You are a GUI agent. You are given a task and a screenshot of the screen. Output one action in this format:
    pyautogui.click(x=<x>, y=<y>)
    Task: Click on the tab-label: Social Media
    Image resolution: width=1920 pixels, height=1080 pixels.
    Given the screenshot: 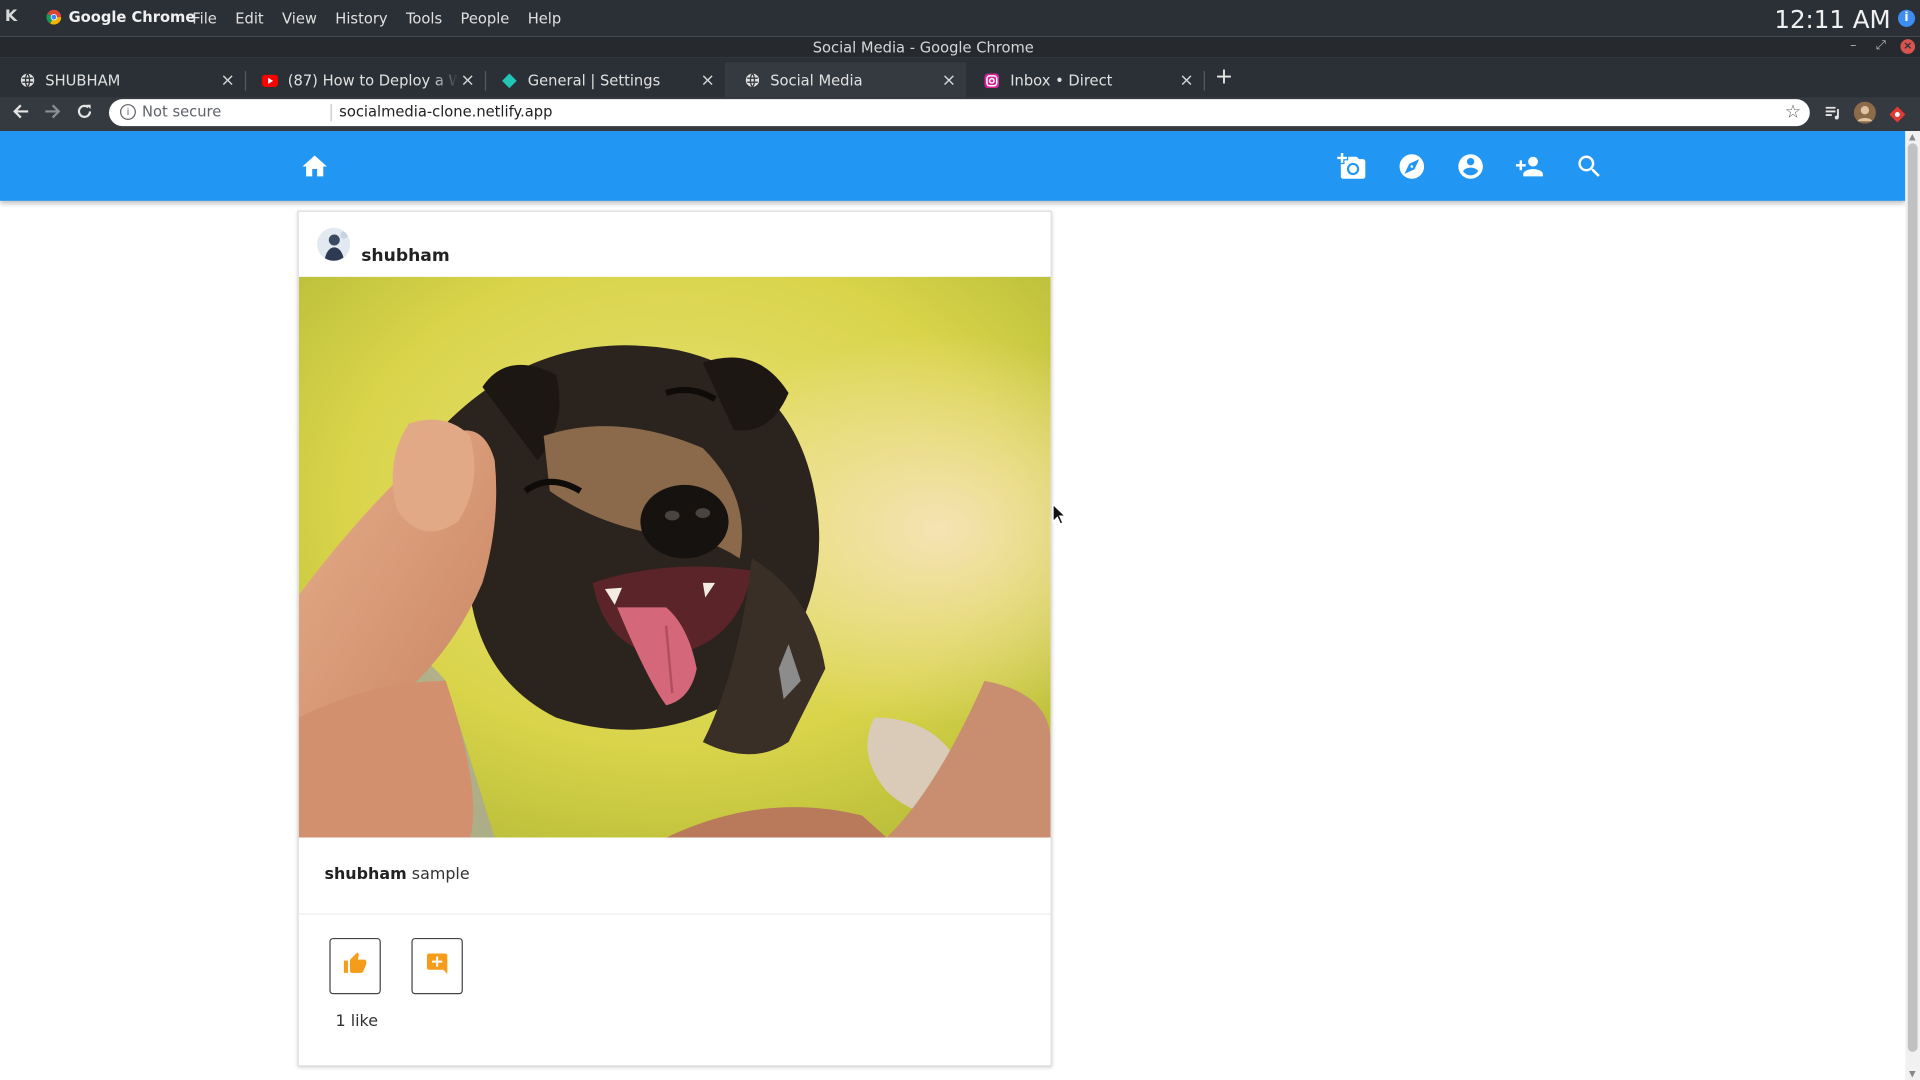 What is the action you would take?
    pyautogui.click(x=816, y=80)
    